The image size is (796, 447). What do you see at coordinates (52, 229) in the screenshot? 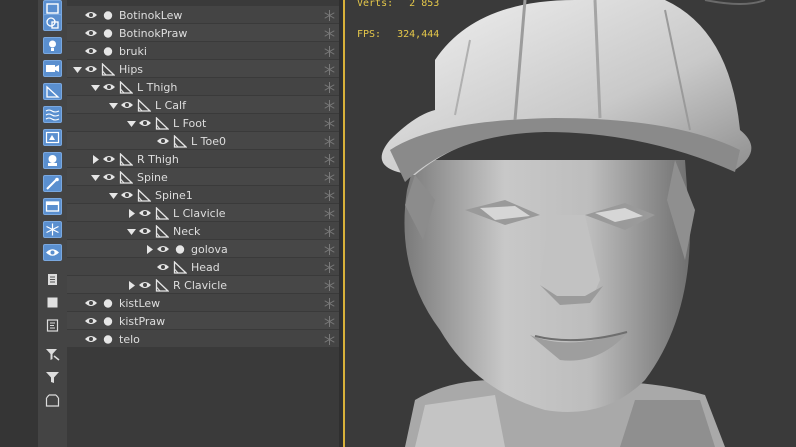
I see `toolbar-frozen-button` at bounding box center [52, 229].